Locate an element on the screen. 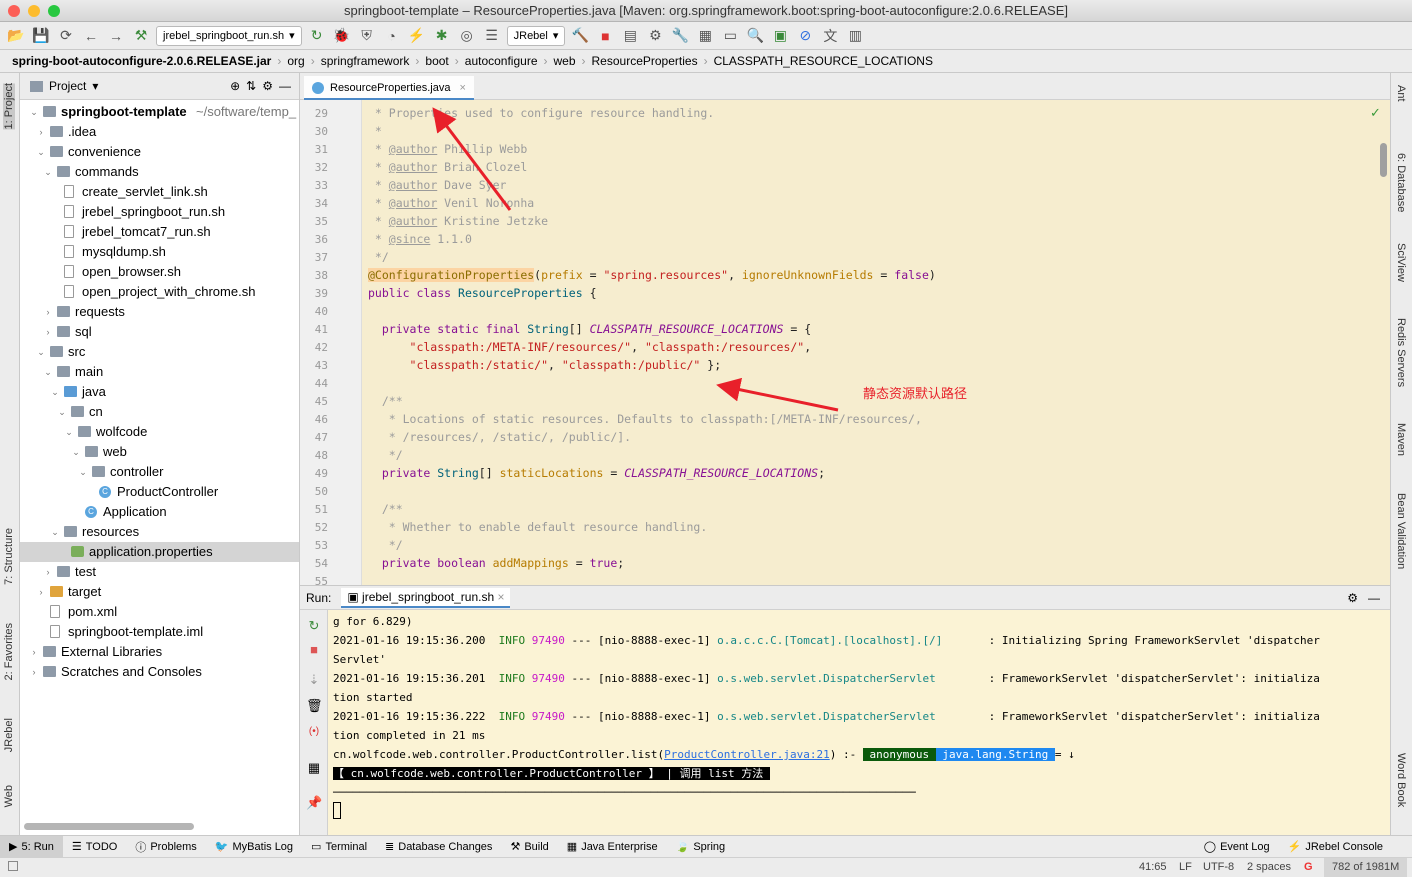  tool-button: ▦ Java Enterprise is located at coordinates (612, 847).